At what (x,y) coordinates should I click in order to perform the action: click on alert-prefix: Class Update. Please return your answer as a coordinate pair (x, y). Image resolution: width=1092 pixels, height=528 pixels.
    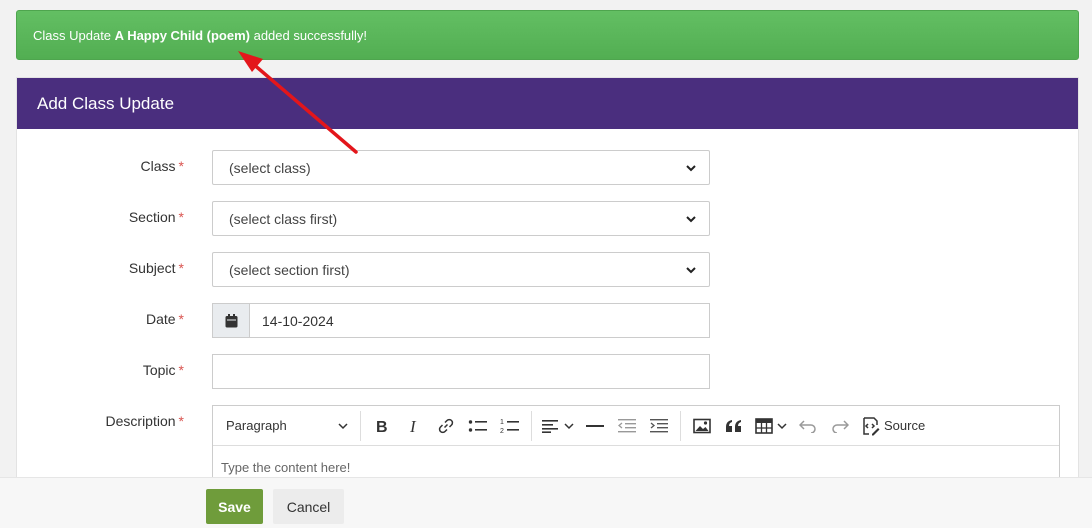
    Looking at the image, I should click on (72, 35).